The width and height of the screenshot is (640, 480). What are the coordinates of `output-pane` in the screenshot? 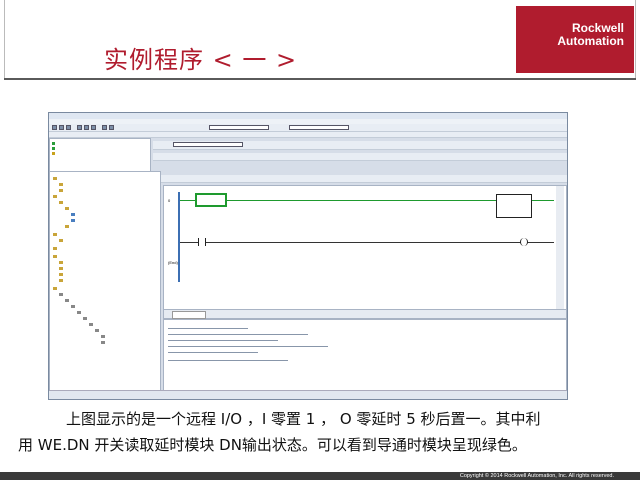 It's located at (365, 355).